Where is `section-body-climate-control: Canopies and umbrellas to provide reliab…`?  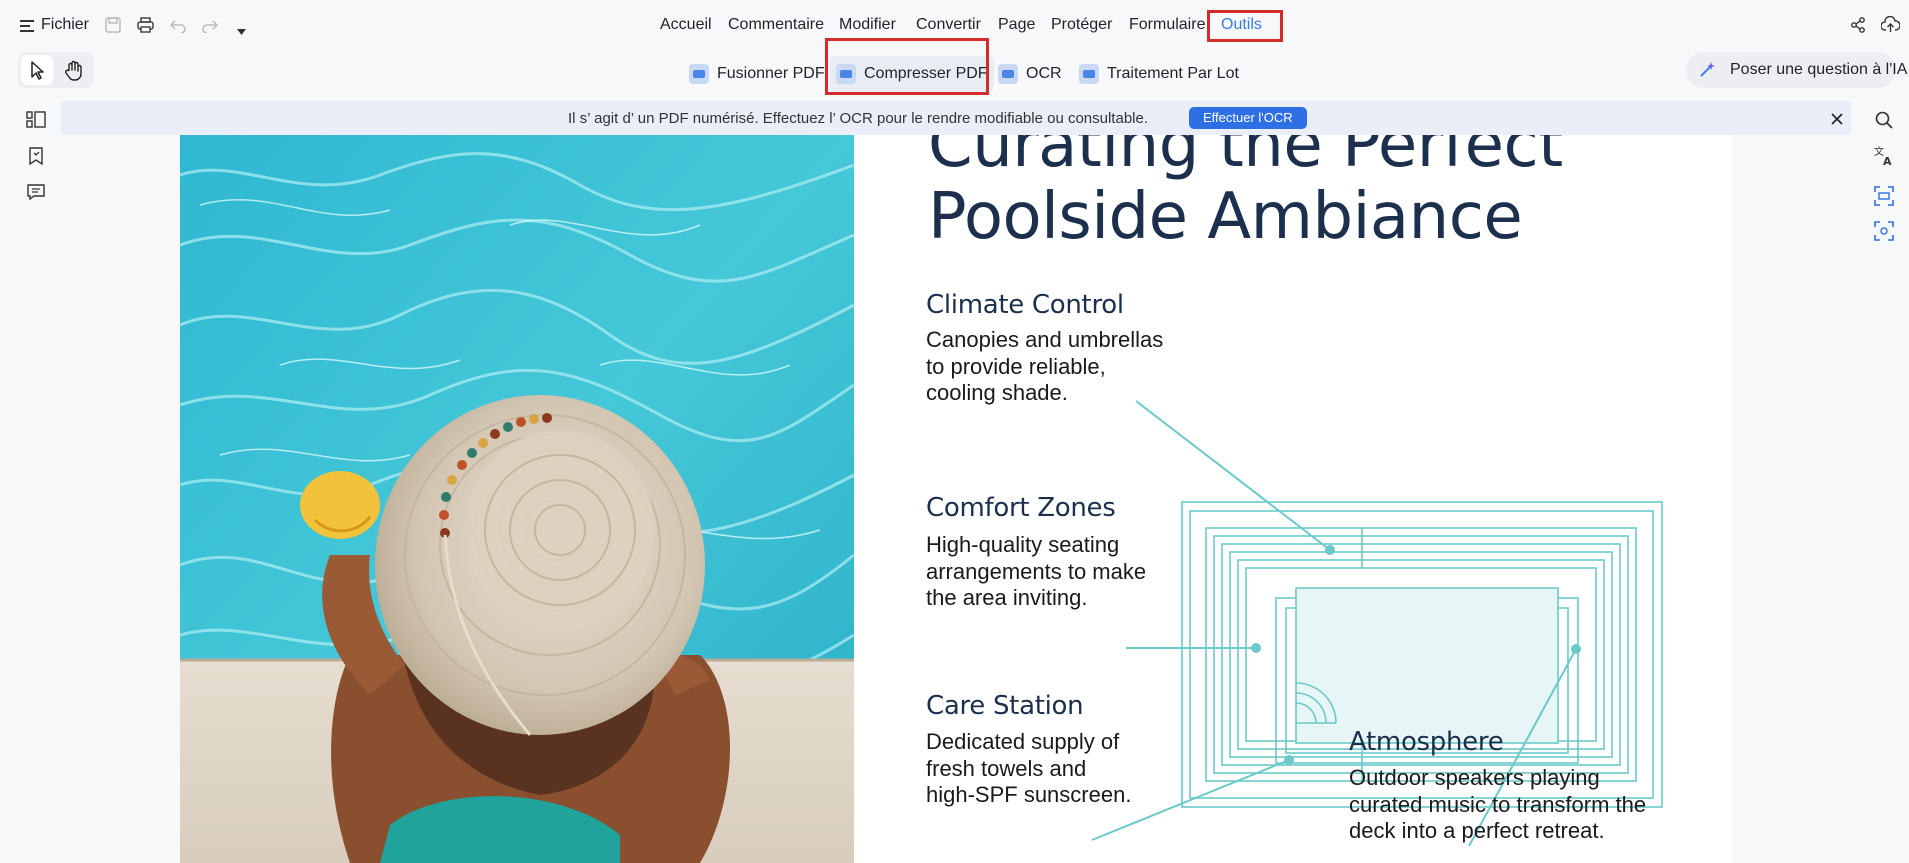 section-body-climate-control: Canopies and umbrellas to provide reliab… is located at coordinates (1045, 366).